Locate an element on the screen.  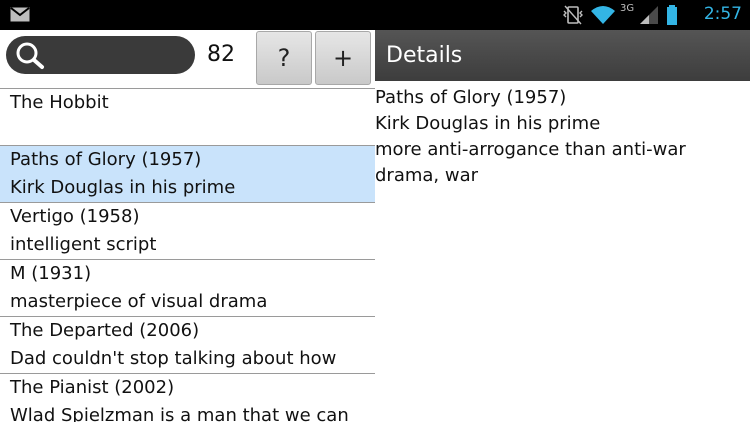
signal-icon is located at coordinates (649, 15).